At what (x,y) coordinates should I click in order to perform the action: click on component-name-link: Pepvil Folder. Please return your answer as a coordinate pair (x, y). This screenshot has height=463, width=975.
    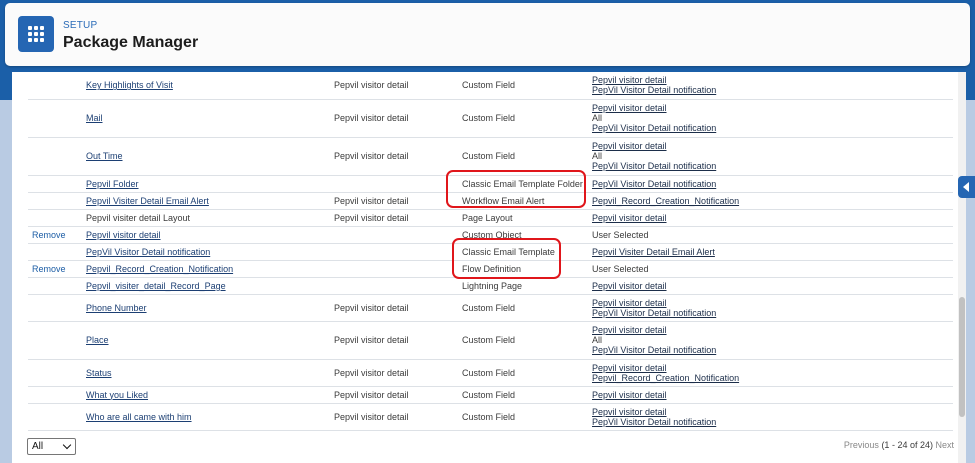
    Looking at the image, I should click on (112, 184).